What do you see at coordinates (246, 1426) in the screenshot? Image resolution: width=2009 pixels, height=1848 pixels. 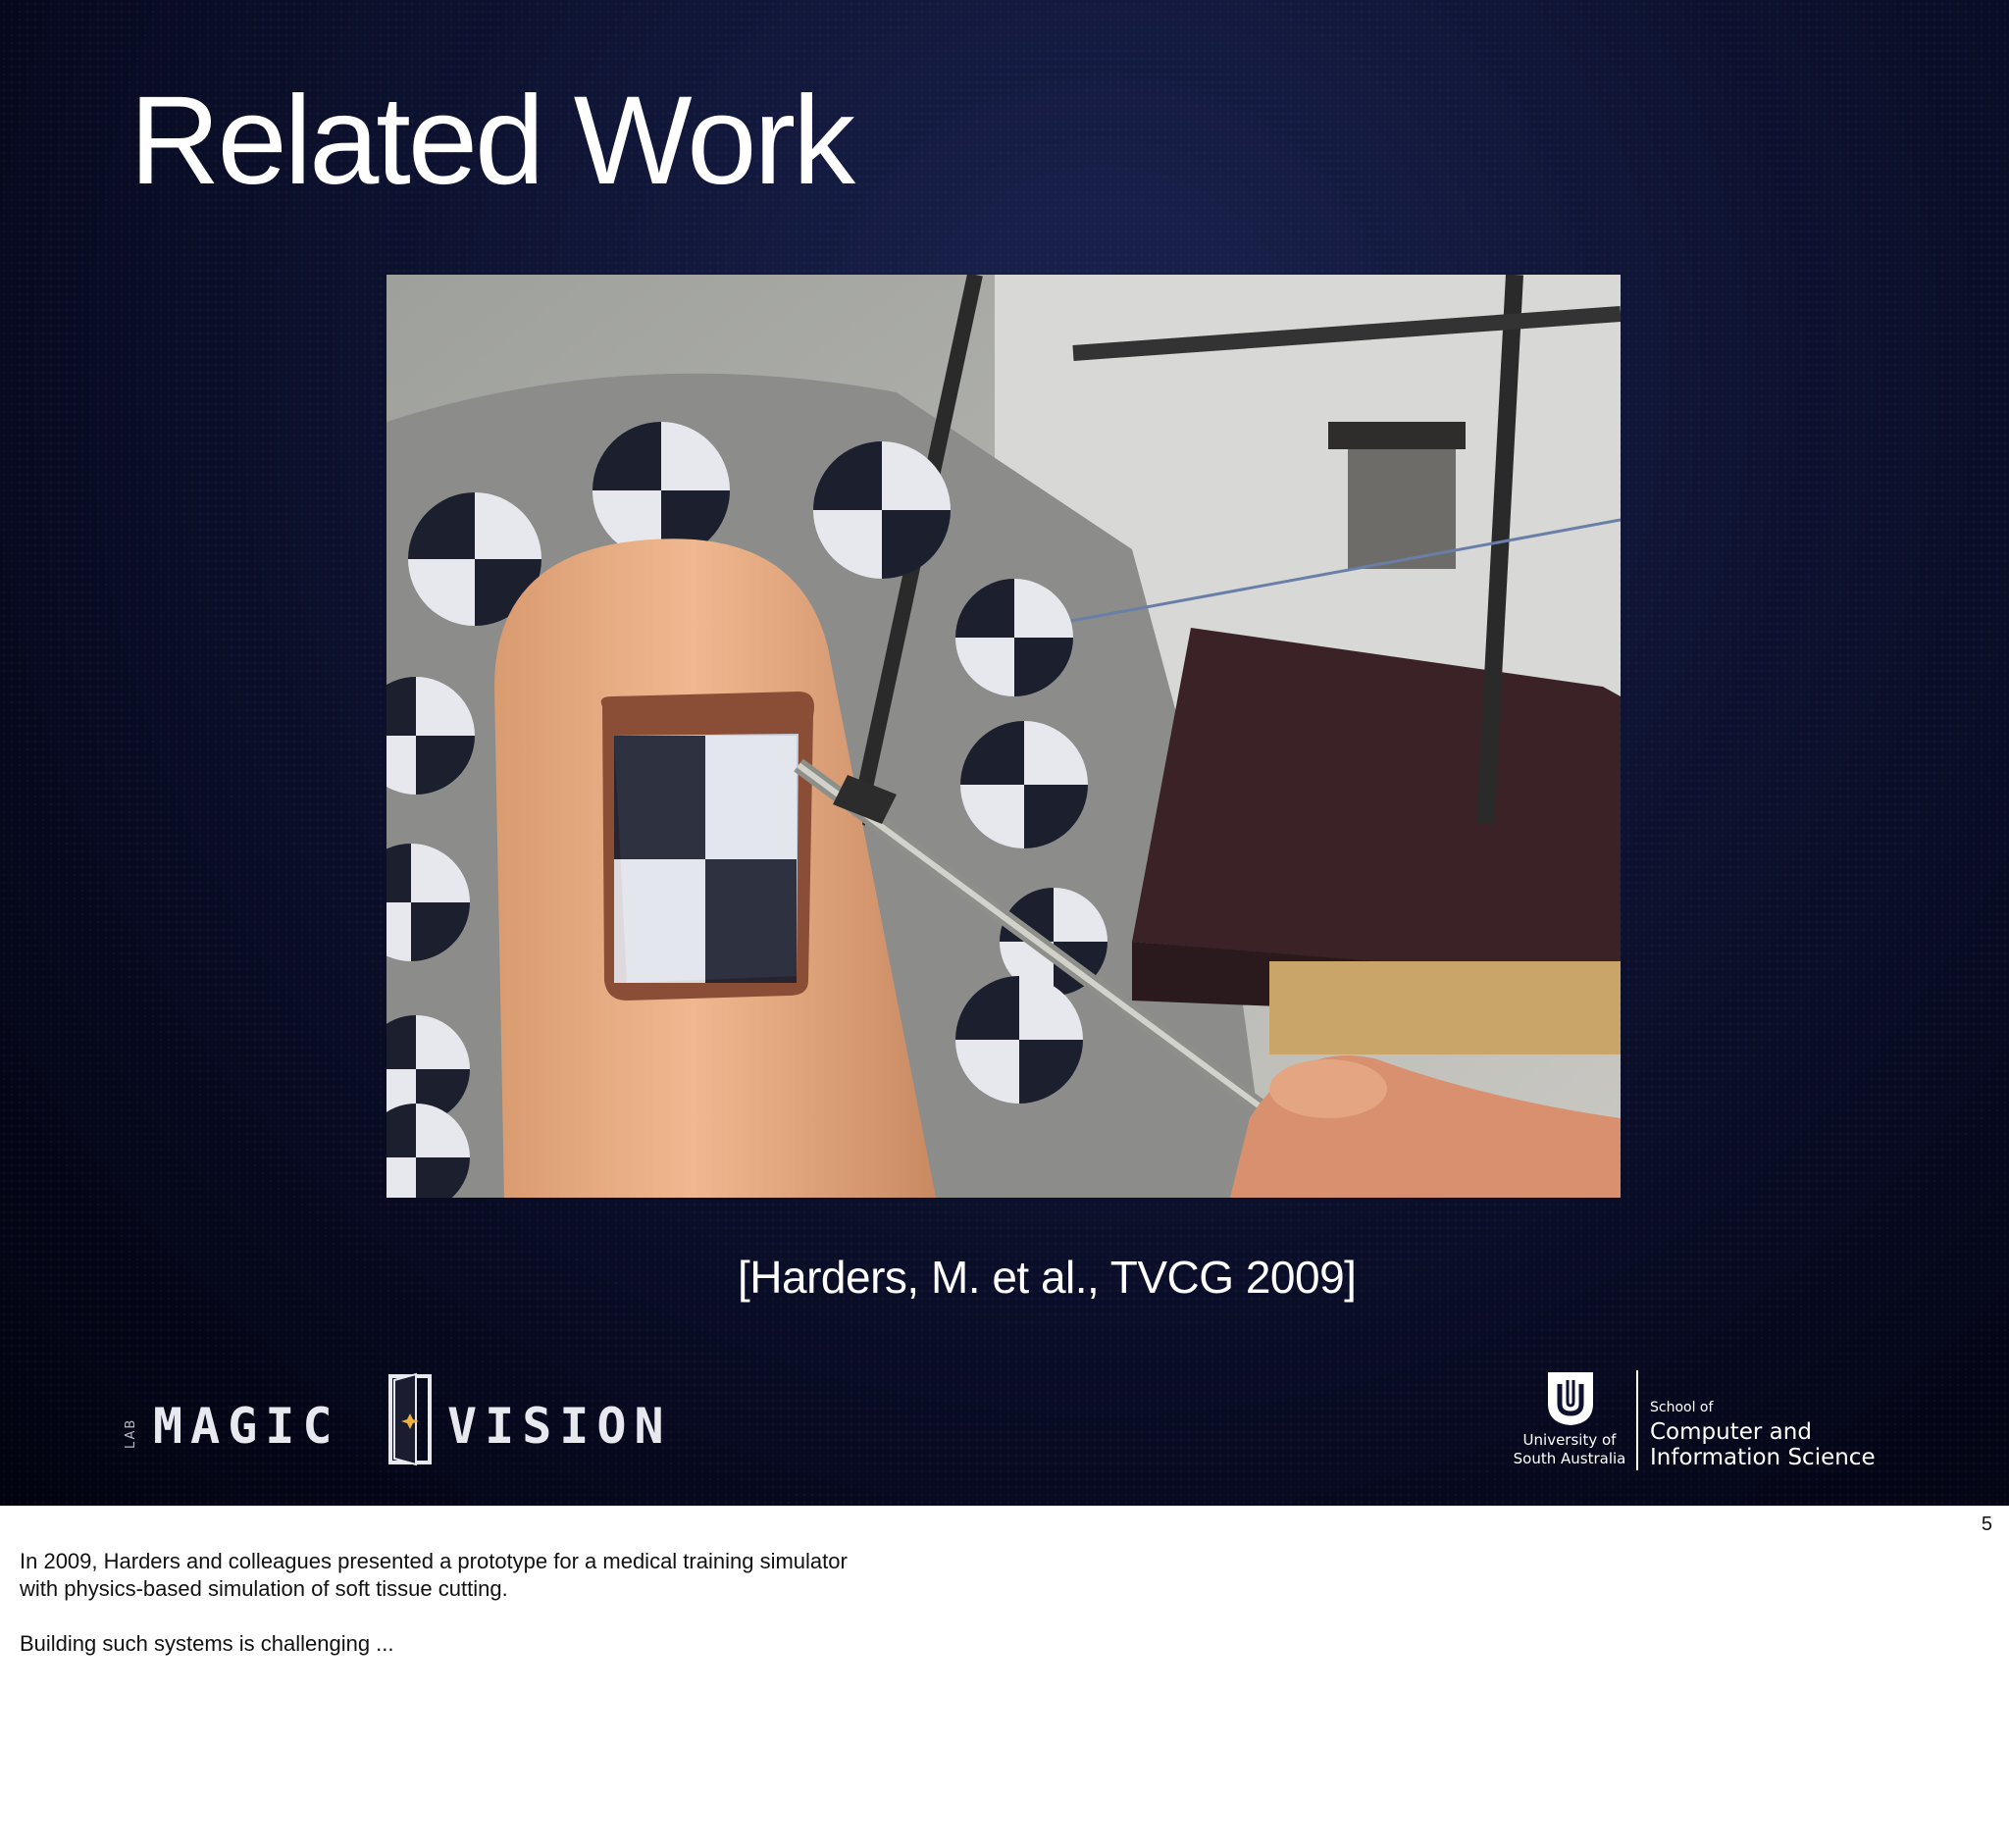 I see `logo-word-magic: MAGIC` at bounding box center [246, 1426].